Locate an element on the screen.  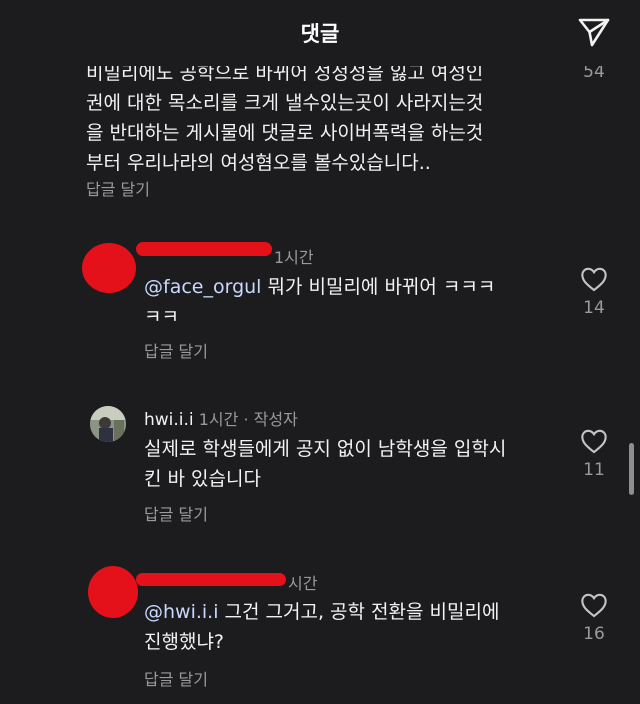
author-badge: 작성자 is located at coordinates (275, 419).